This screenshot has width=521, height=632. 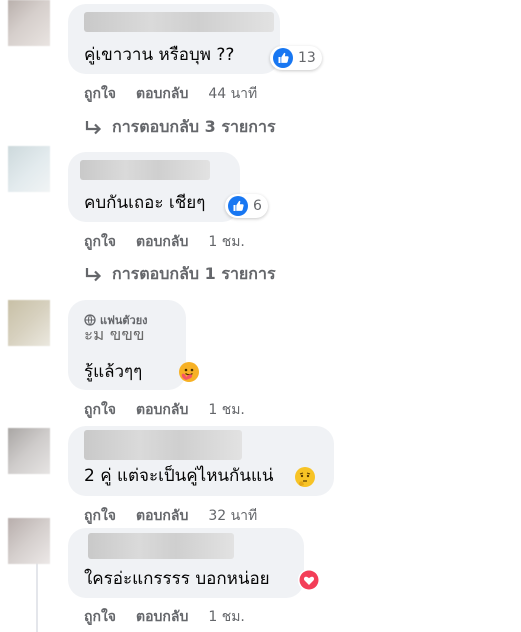 I want to click on comment-text: คู่เขาวาน หรือบุพ ??, so click(x=159, y=55).